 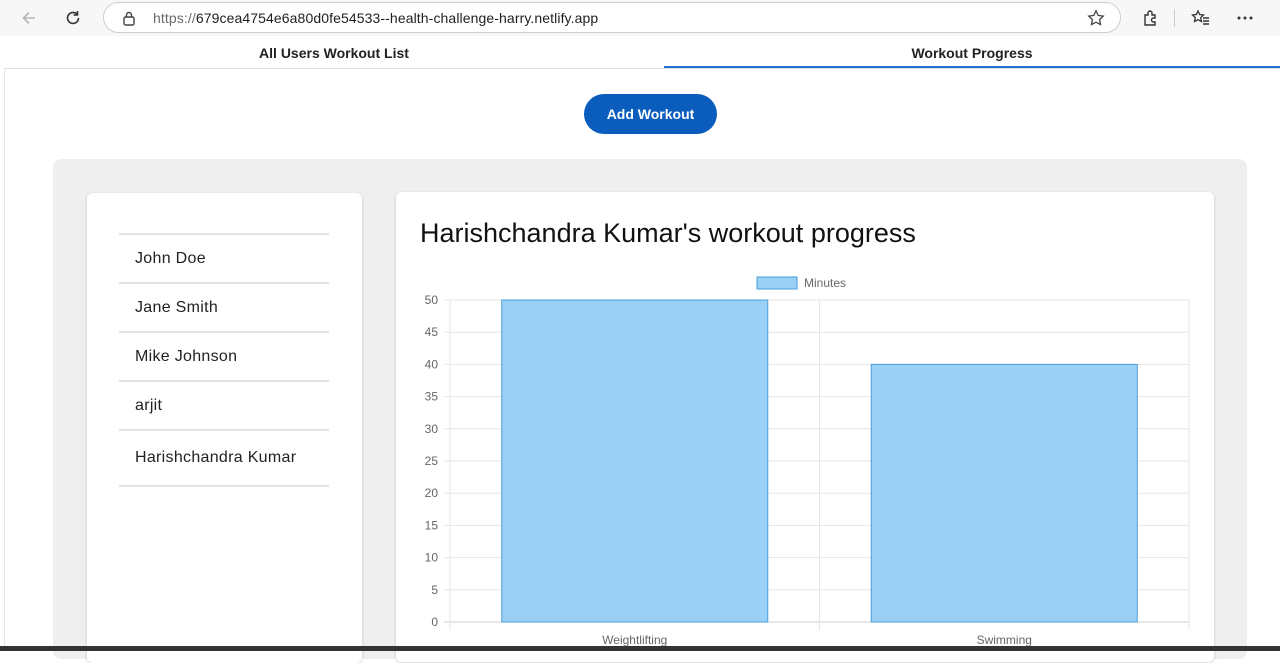 I want to click on user-list-item-arjit: arjit, so click(x=224, y=406).